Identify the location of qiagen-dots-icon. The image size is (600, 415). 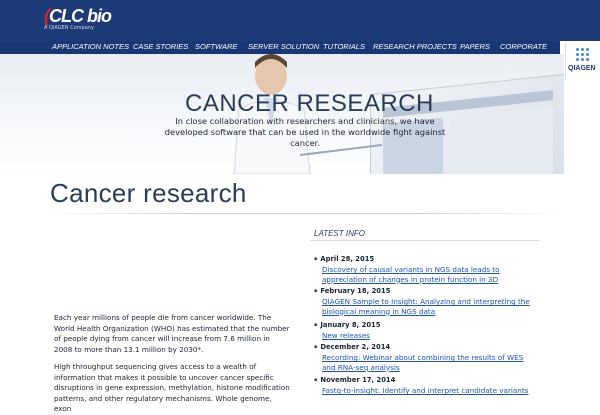
(584, 55).